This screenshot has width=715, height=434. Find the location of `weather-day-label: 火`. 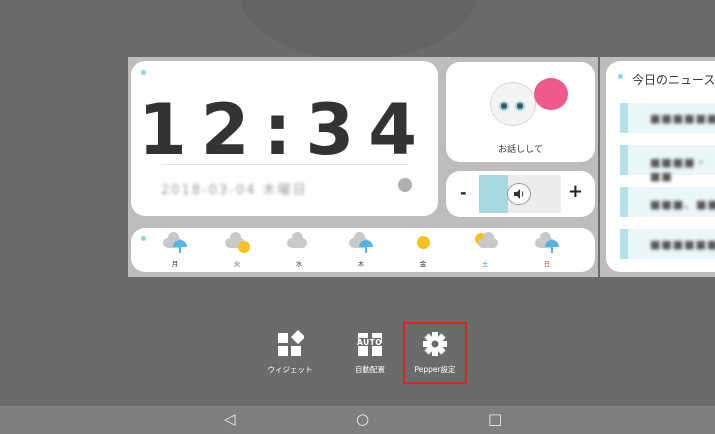

weather-day-label: 火 is located at coordinates (237, 264).